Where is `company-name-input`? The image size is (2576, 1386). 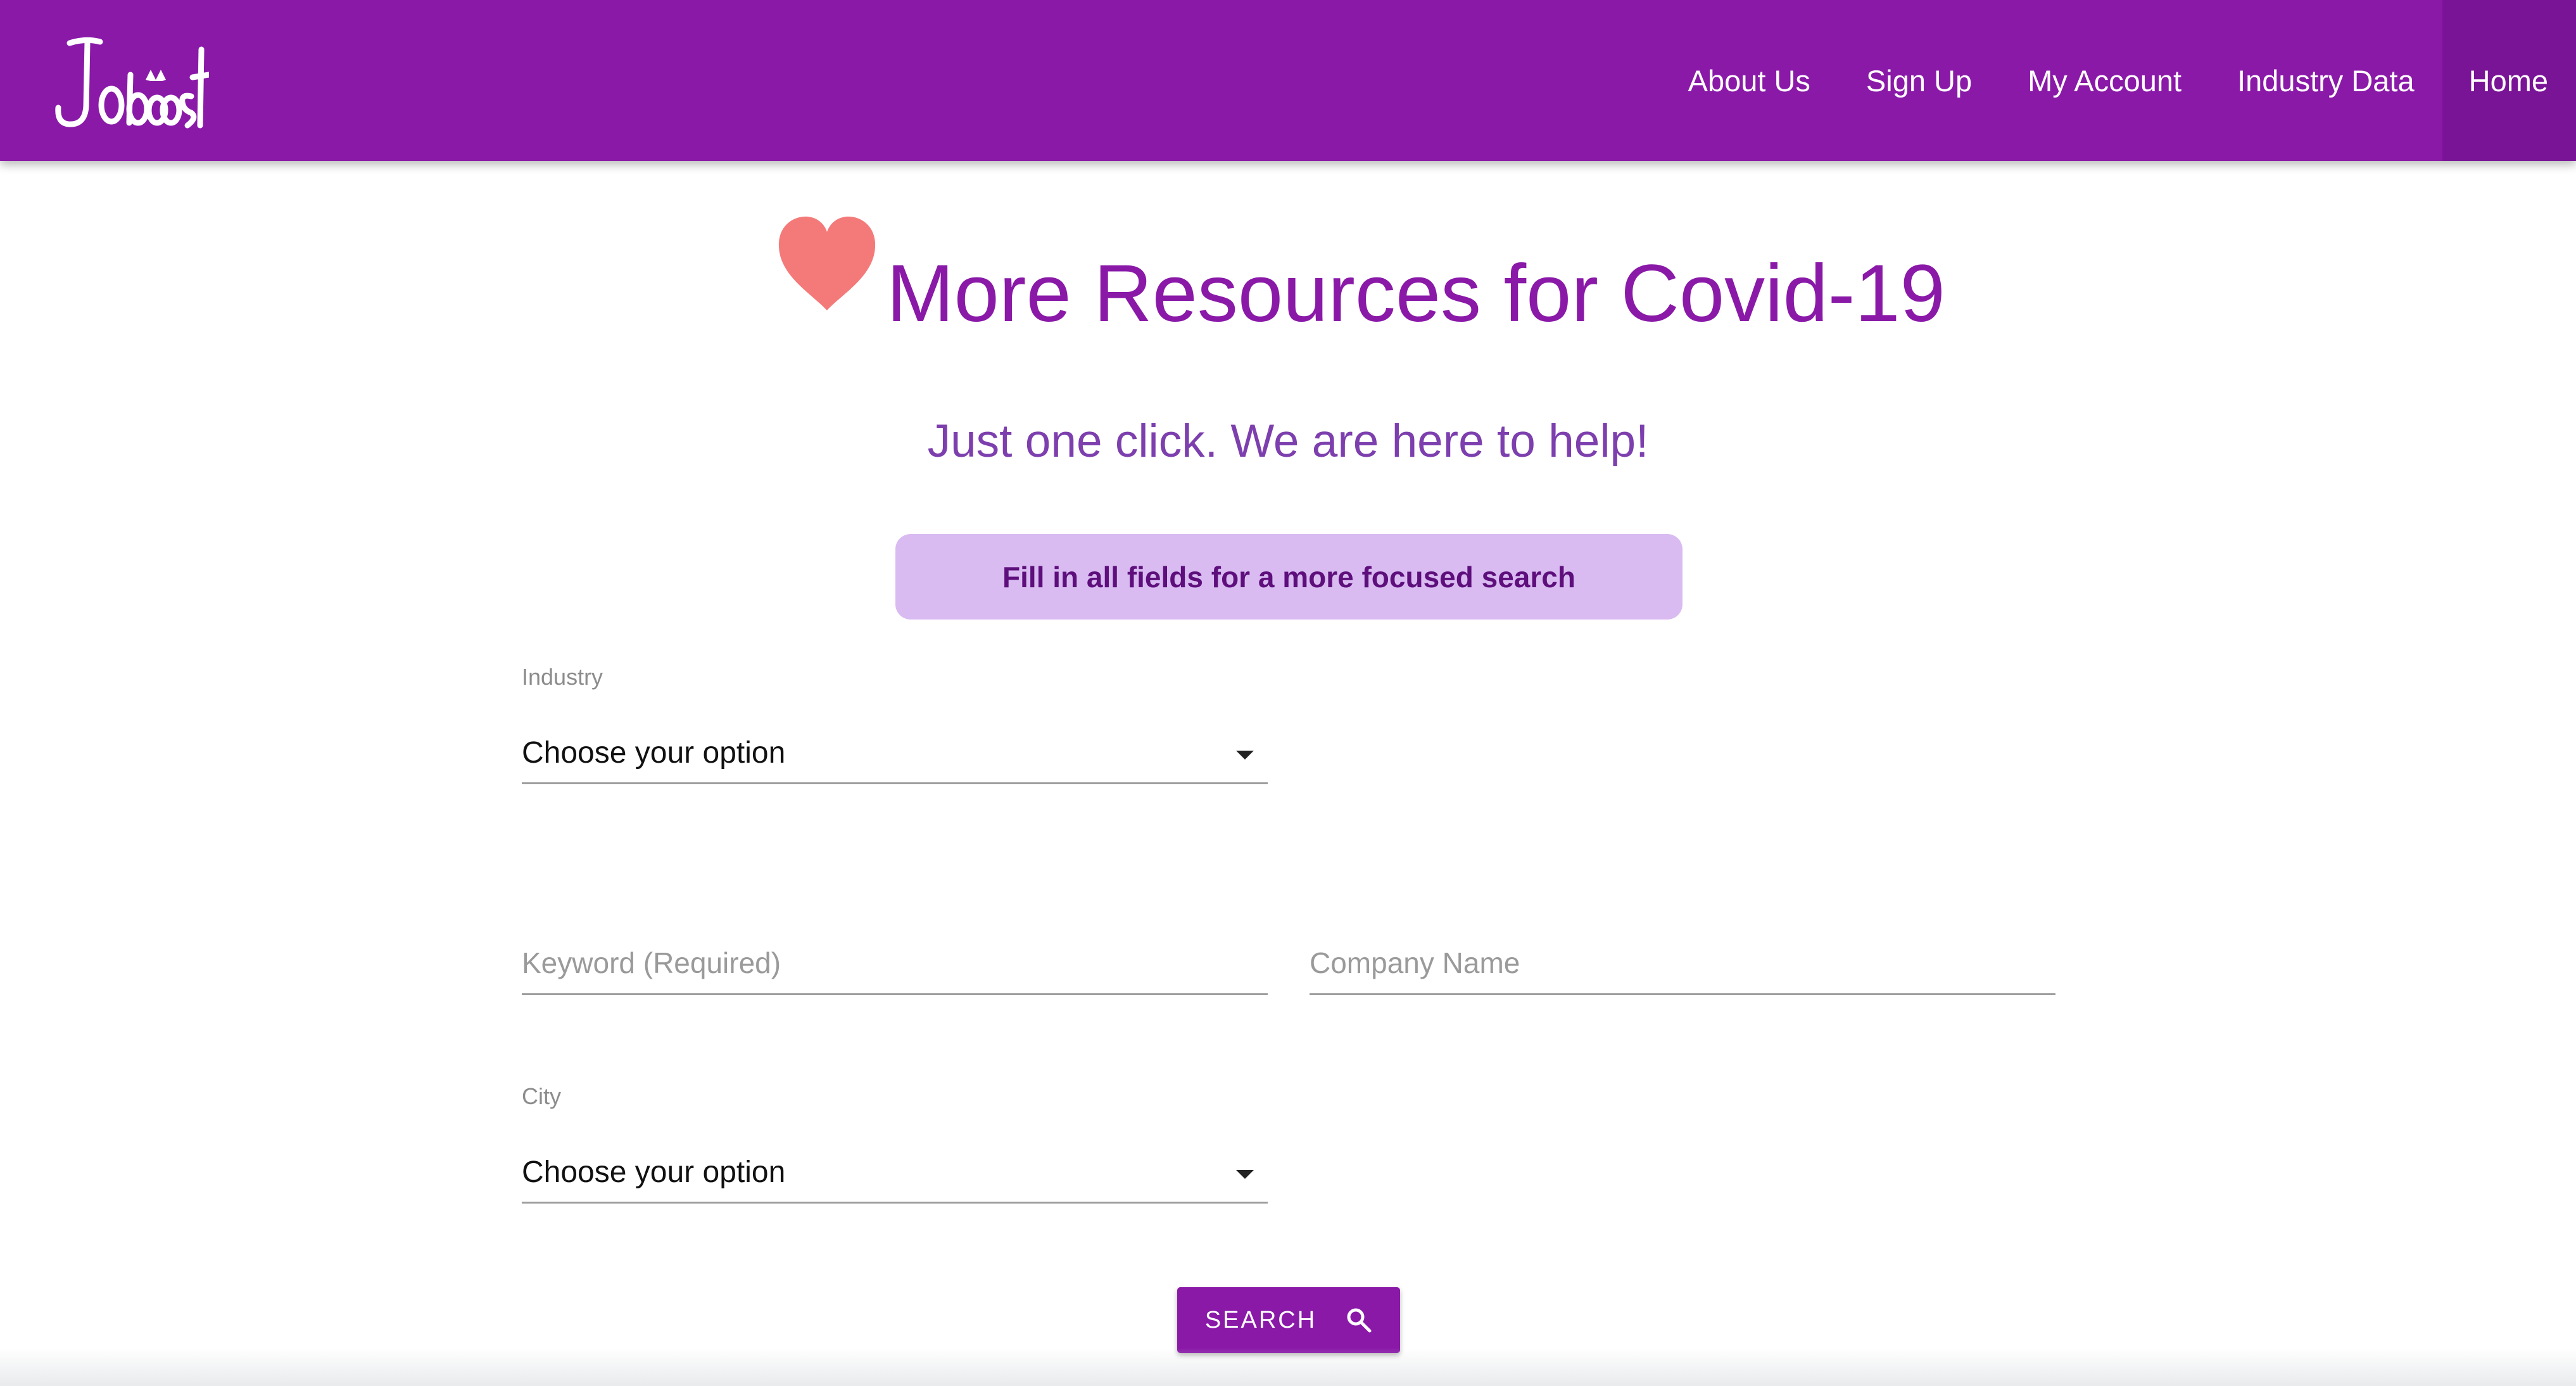
company-name-input is located at coordinates (1682, 963).